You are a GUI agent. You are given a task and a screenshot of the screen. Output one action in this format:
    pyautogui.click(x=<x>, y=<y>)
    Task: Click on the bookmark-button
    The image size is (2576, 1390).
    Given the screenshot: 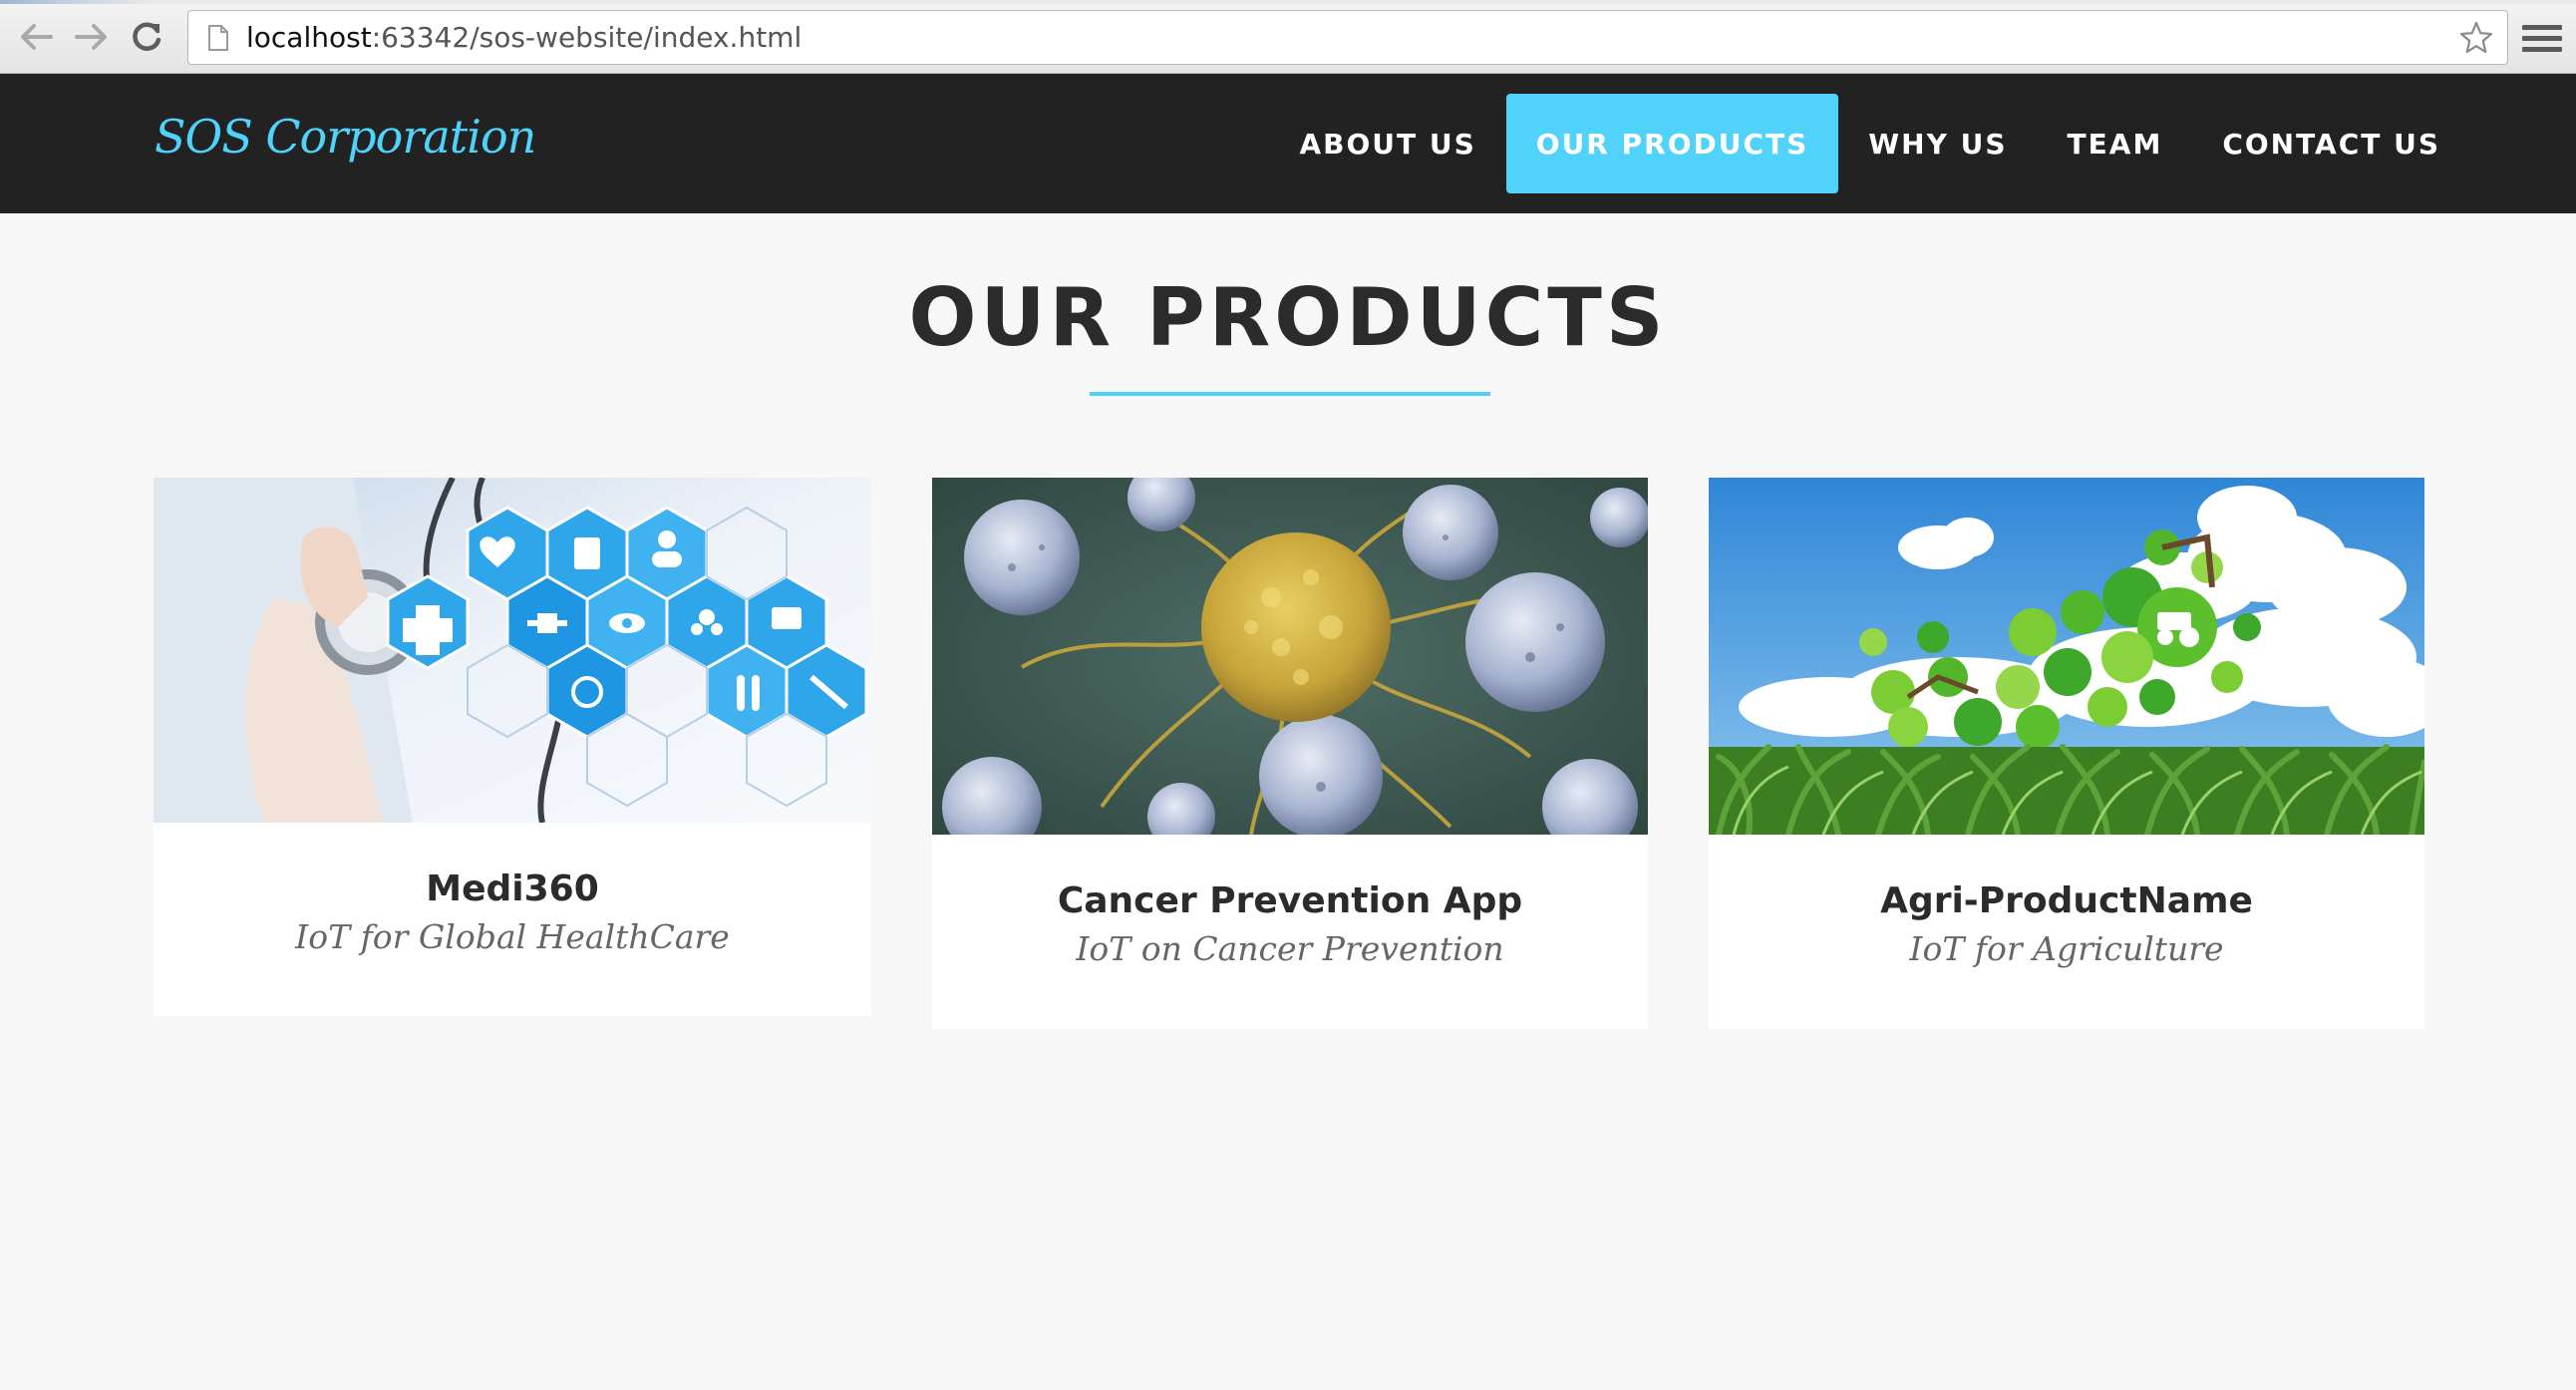 What is the action you would take?
    pyautogui.click(x=2476, y=37)
    